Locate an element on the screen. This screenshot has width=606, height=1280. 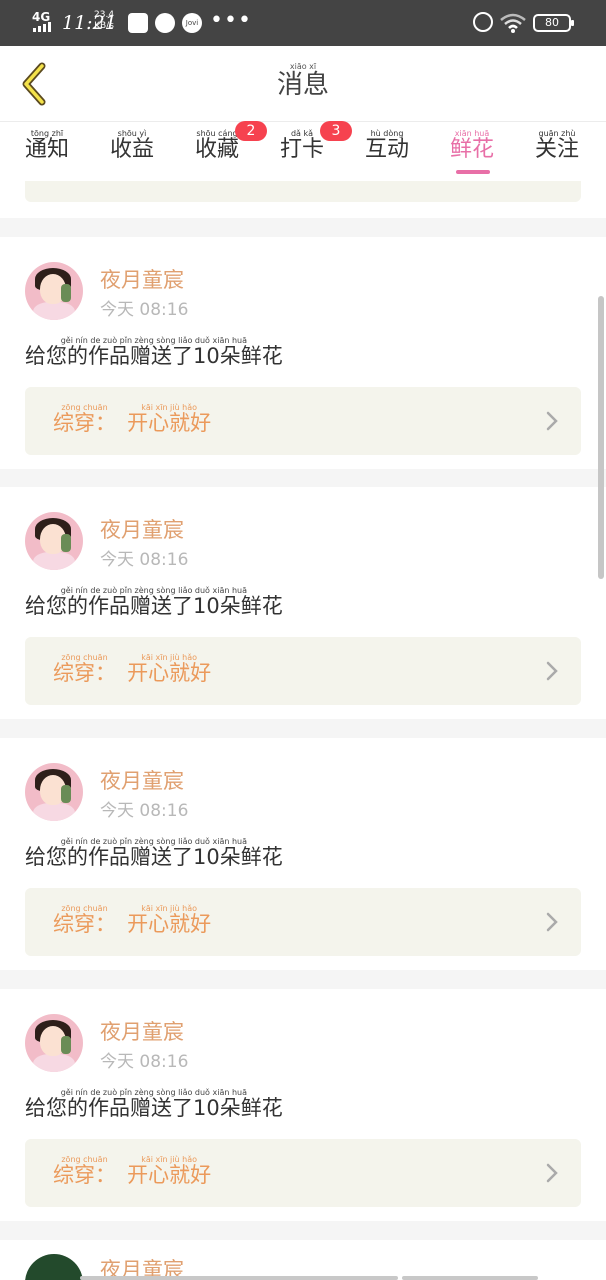
tab-badge: 2 is located at coordinates (251, 131).